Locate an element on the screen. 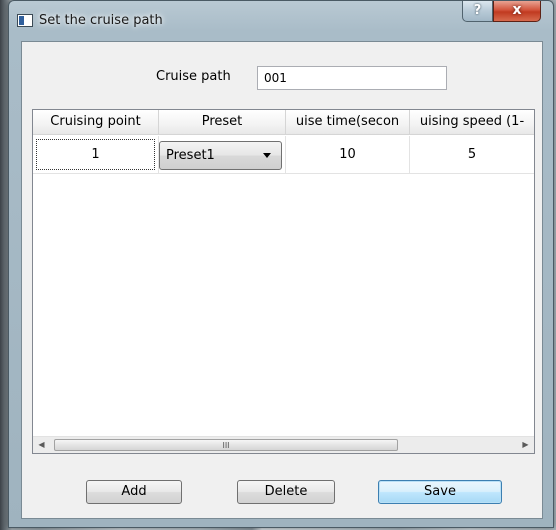  delete-button: Delete is located at coordinates (286, 492).